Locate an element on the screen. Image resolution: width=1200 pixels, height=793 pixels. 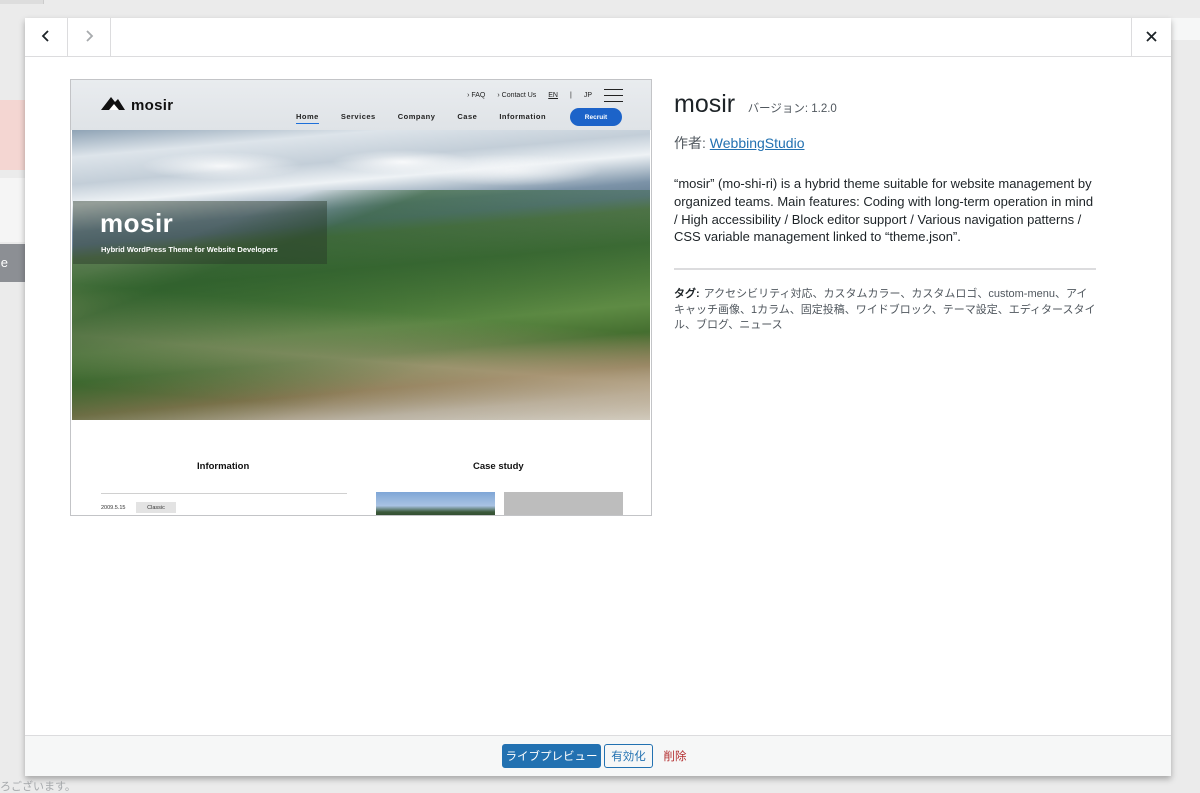
previous-theme-button is located at coordinates (46, 37).